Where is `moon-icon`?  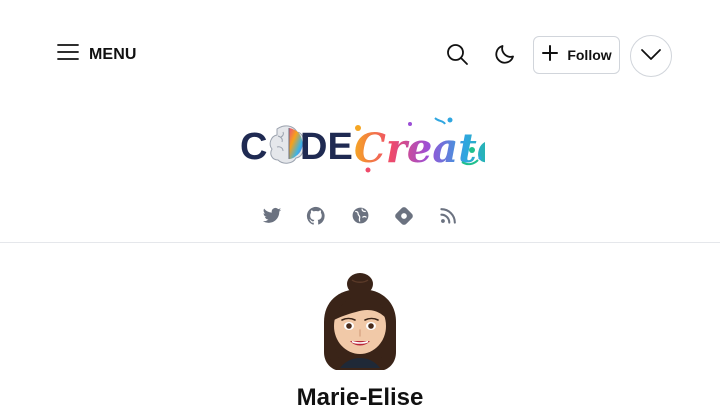
moon-icon is located at coordinates (505, 56).